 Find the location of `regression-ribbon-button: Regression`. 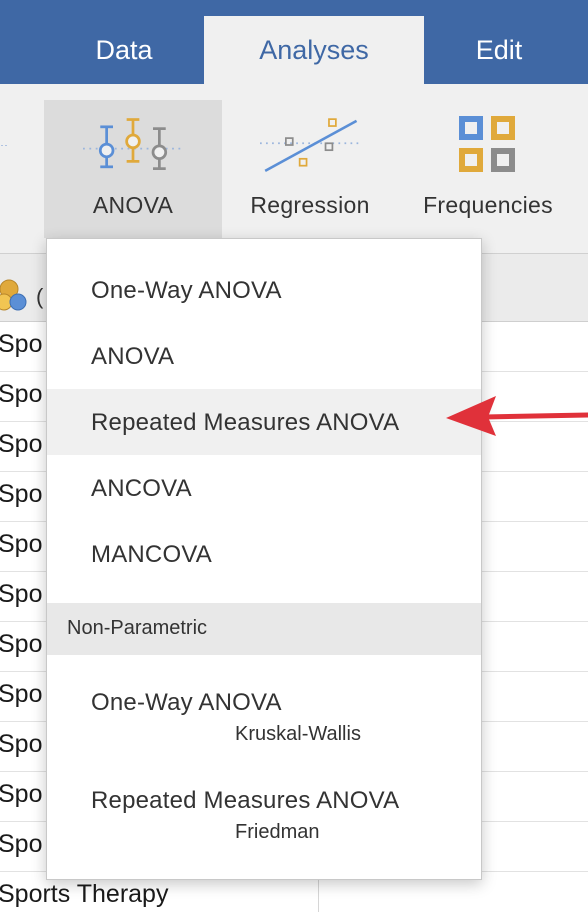

regression-ribbon-button: Regression is located at coordinates (310, 170).